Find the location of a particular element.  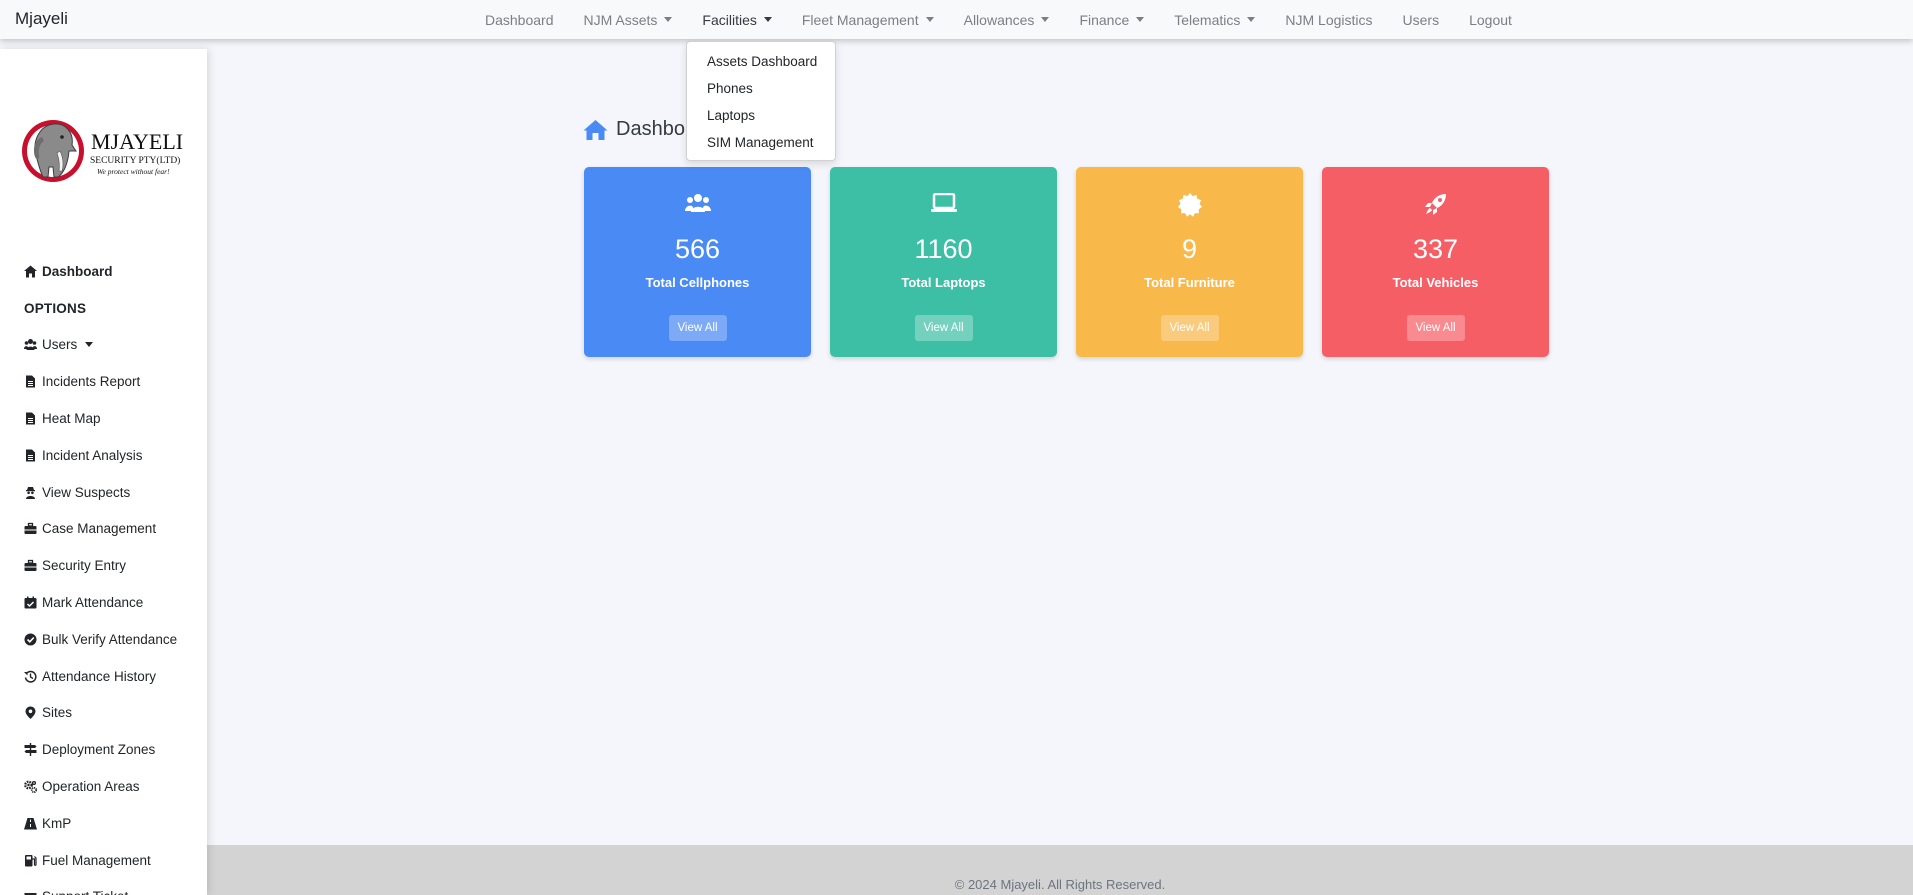

nav-label: Users is located at coordinates (1421, 19).